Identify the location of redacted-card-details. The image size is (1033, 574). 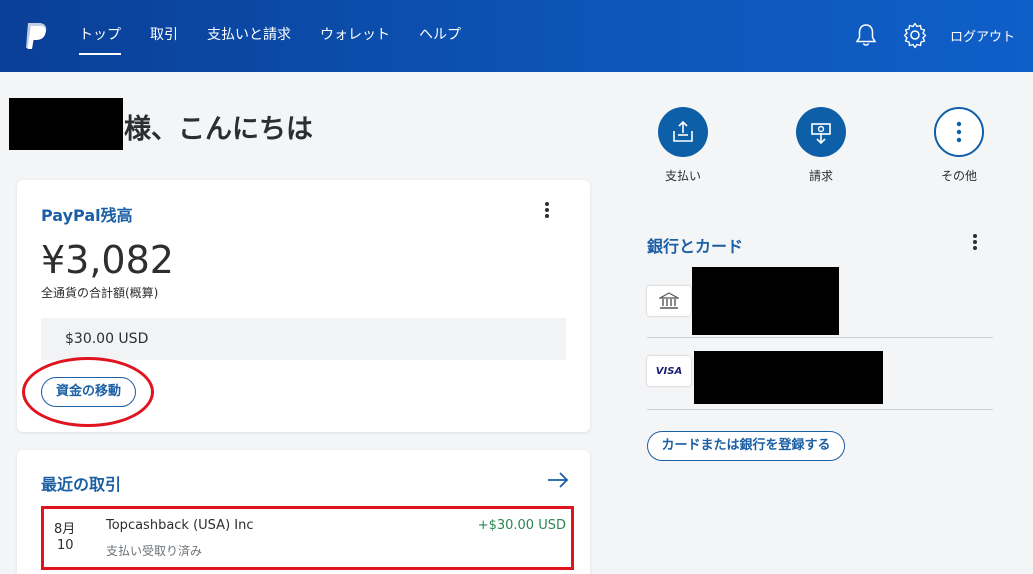
(788, 377).